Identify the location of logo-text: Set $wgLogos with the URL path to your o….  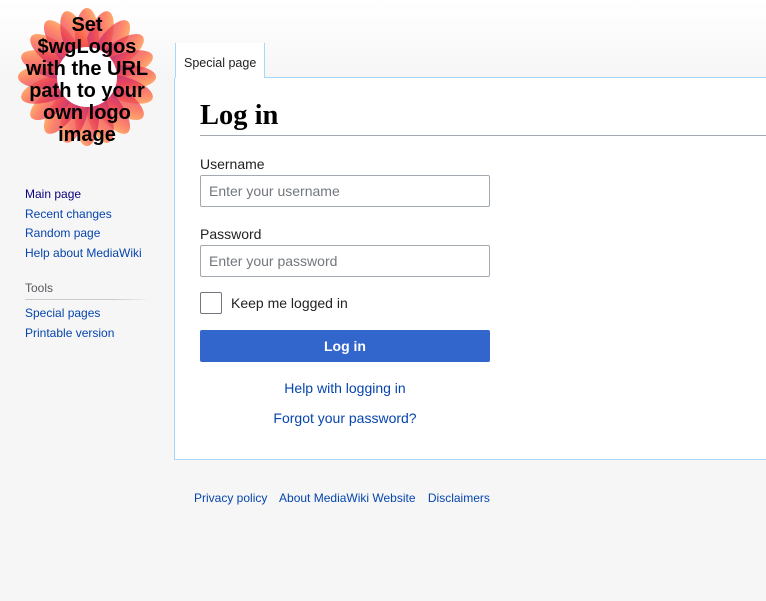
(87, 80).